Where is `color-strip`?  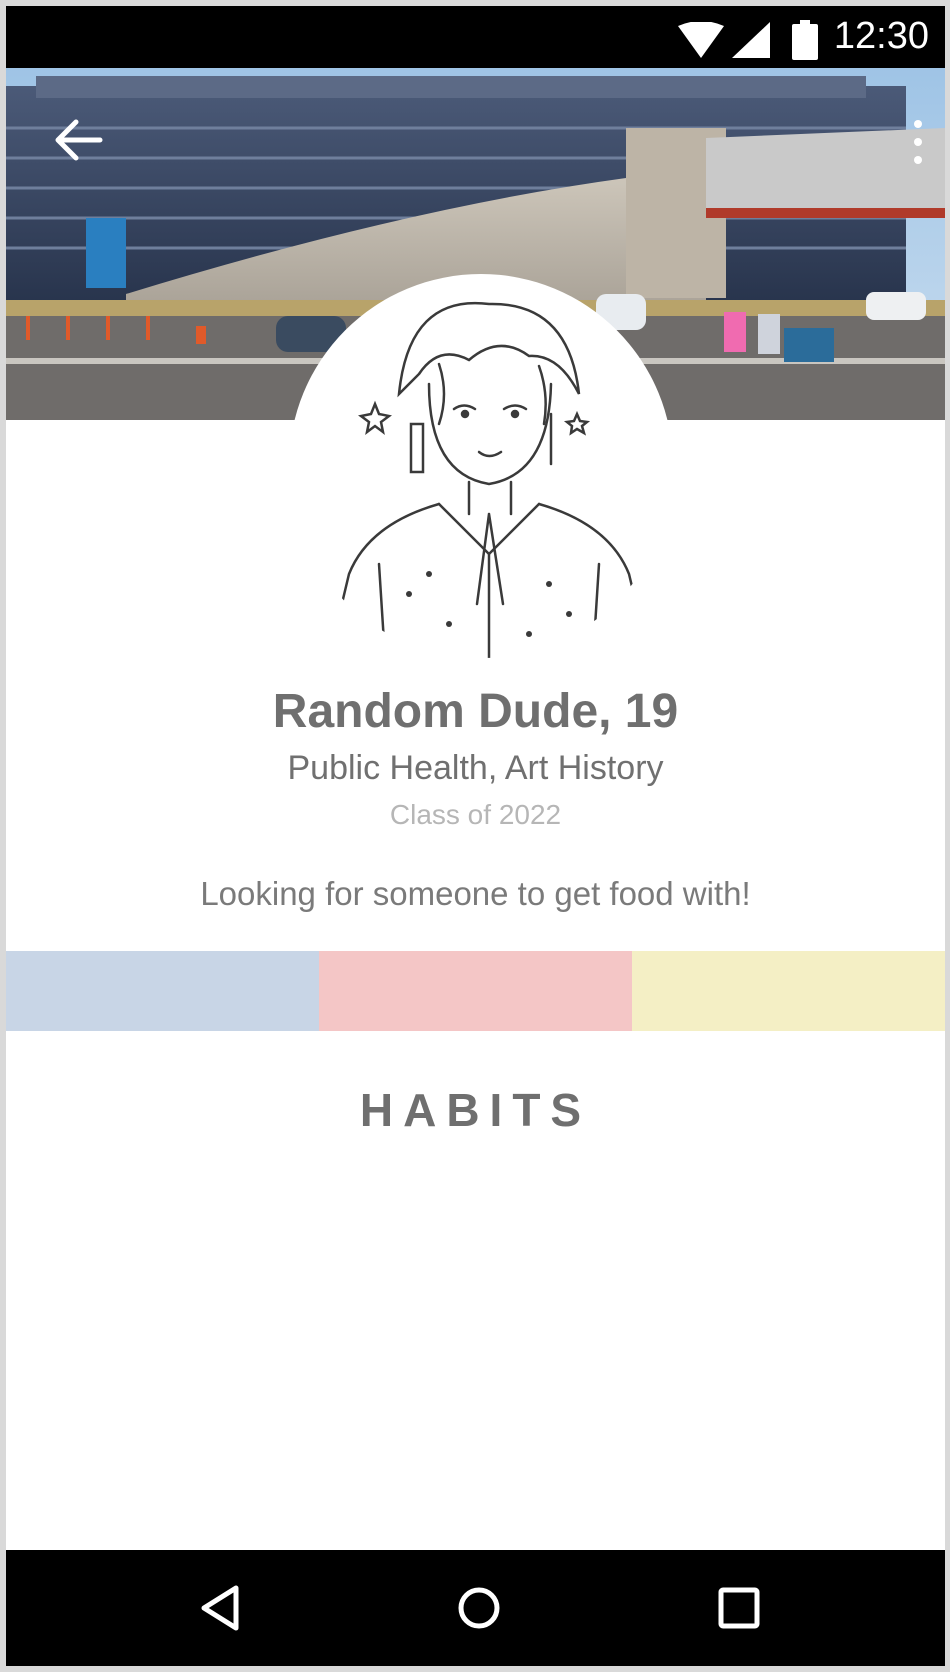 color-strip is located at coordinates (475, 991).